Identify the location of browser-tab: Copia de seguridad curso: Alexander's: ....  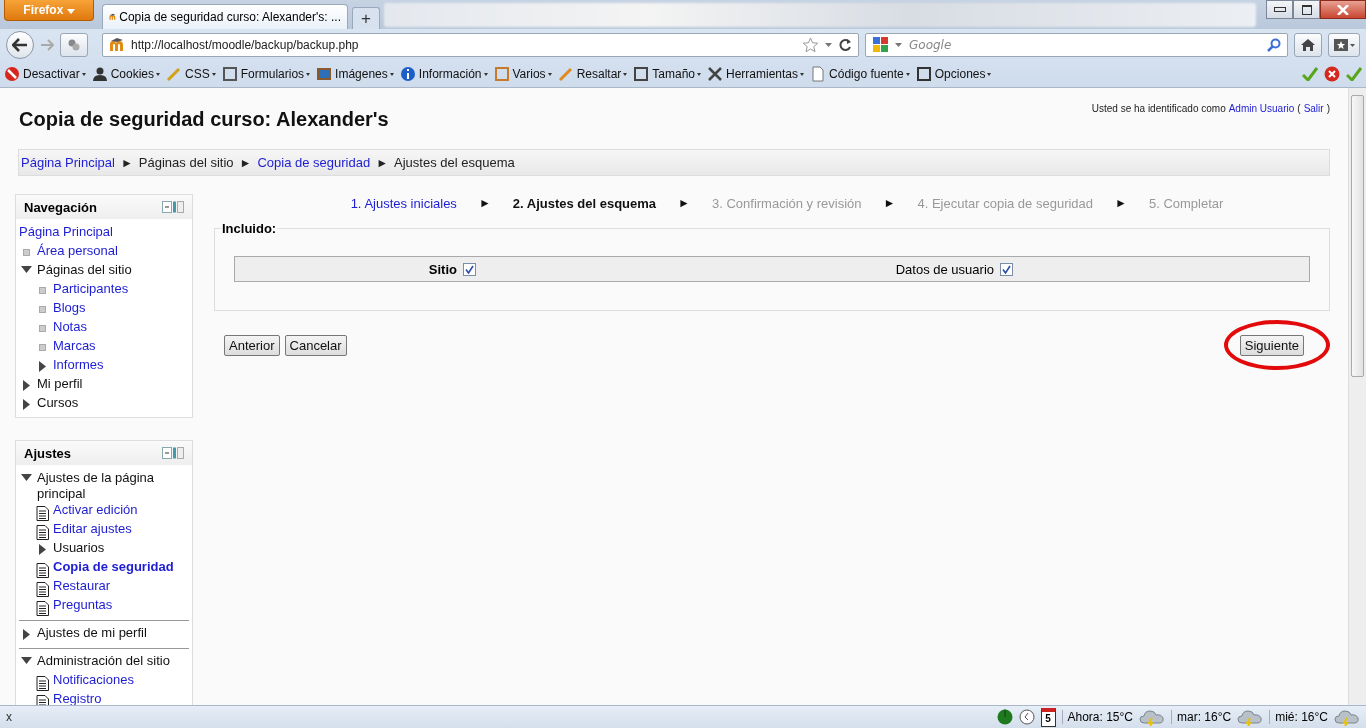
(225, 16).